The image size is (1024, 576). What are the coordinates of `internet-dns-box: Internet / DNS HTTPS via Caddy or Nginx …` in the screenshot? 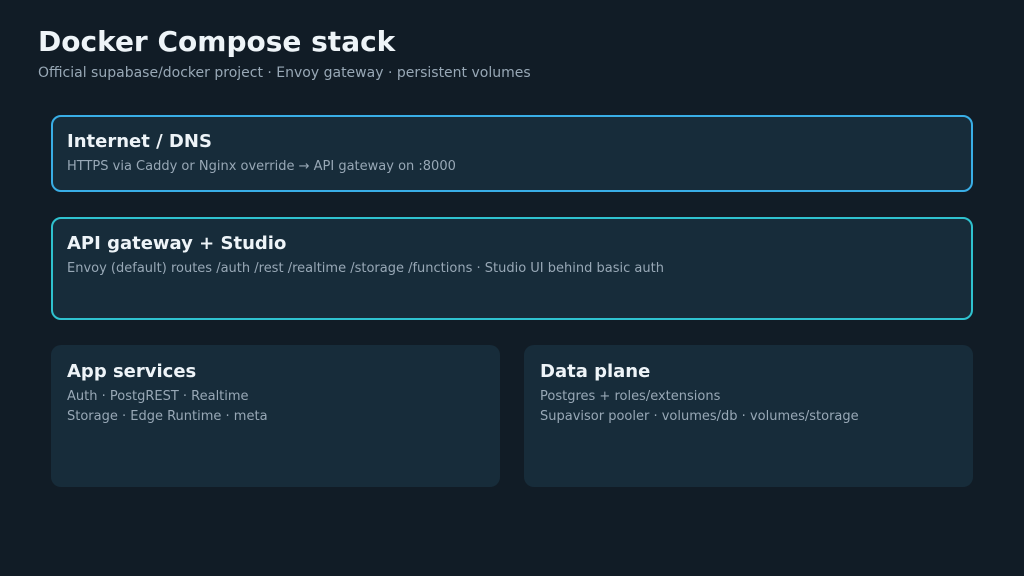 It's located at (512, 153).